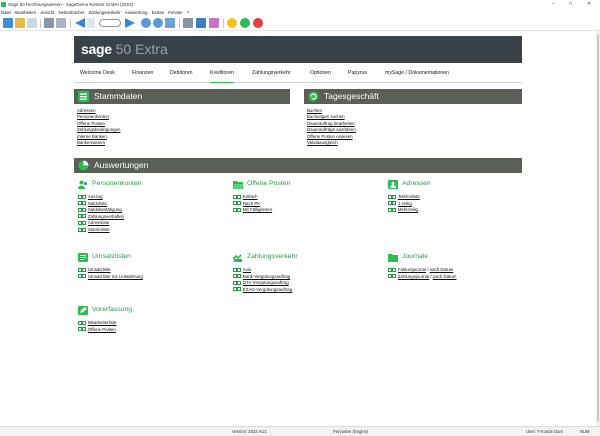  I want to click on tools-icon, so click(188, 23).